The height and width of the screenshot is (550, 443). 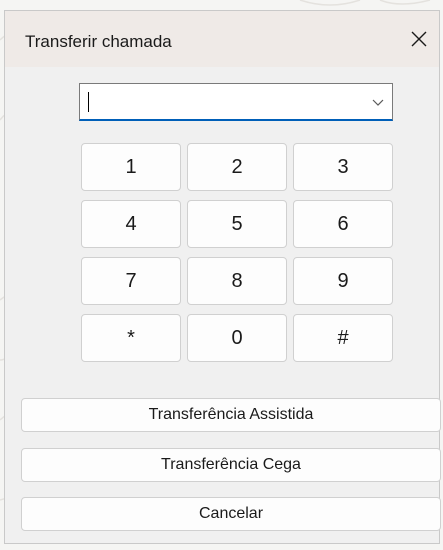 What do you see at coordinates (231, 465) in the screenshot?
I see `blind-transfer-button: Transferência Cega` at bounding box center [231, 465].